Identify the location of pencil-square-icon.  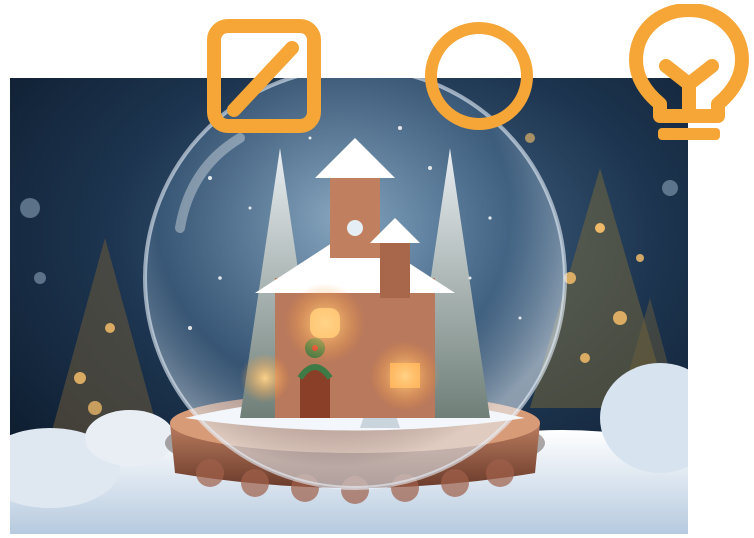
(264, 76).